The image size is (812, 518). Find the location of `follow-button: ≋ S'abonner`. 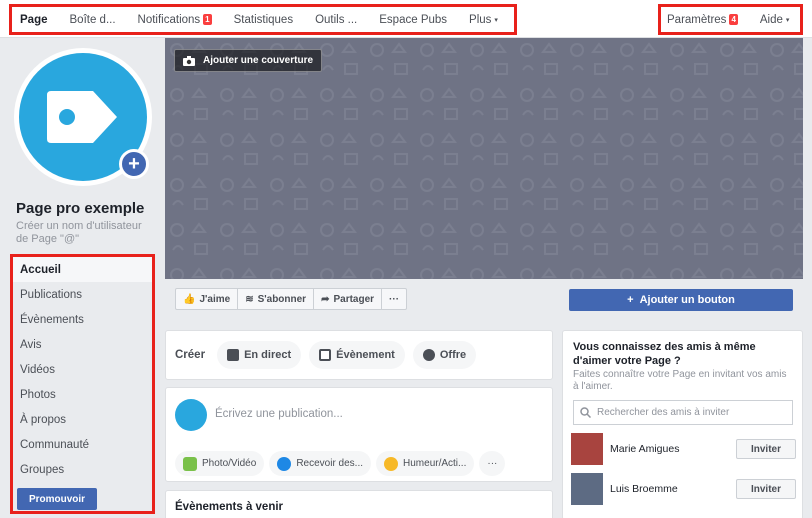

follow-button: ≋ S'abonner is located at coordinates (276, 299).